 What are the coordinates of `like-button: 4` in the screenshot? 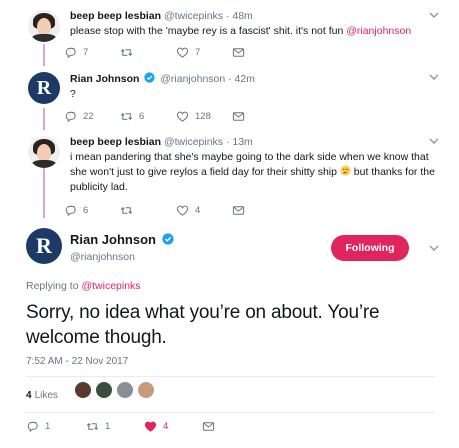 It's located at (156, 426).